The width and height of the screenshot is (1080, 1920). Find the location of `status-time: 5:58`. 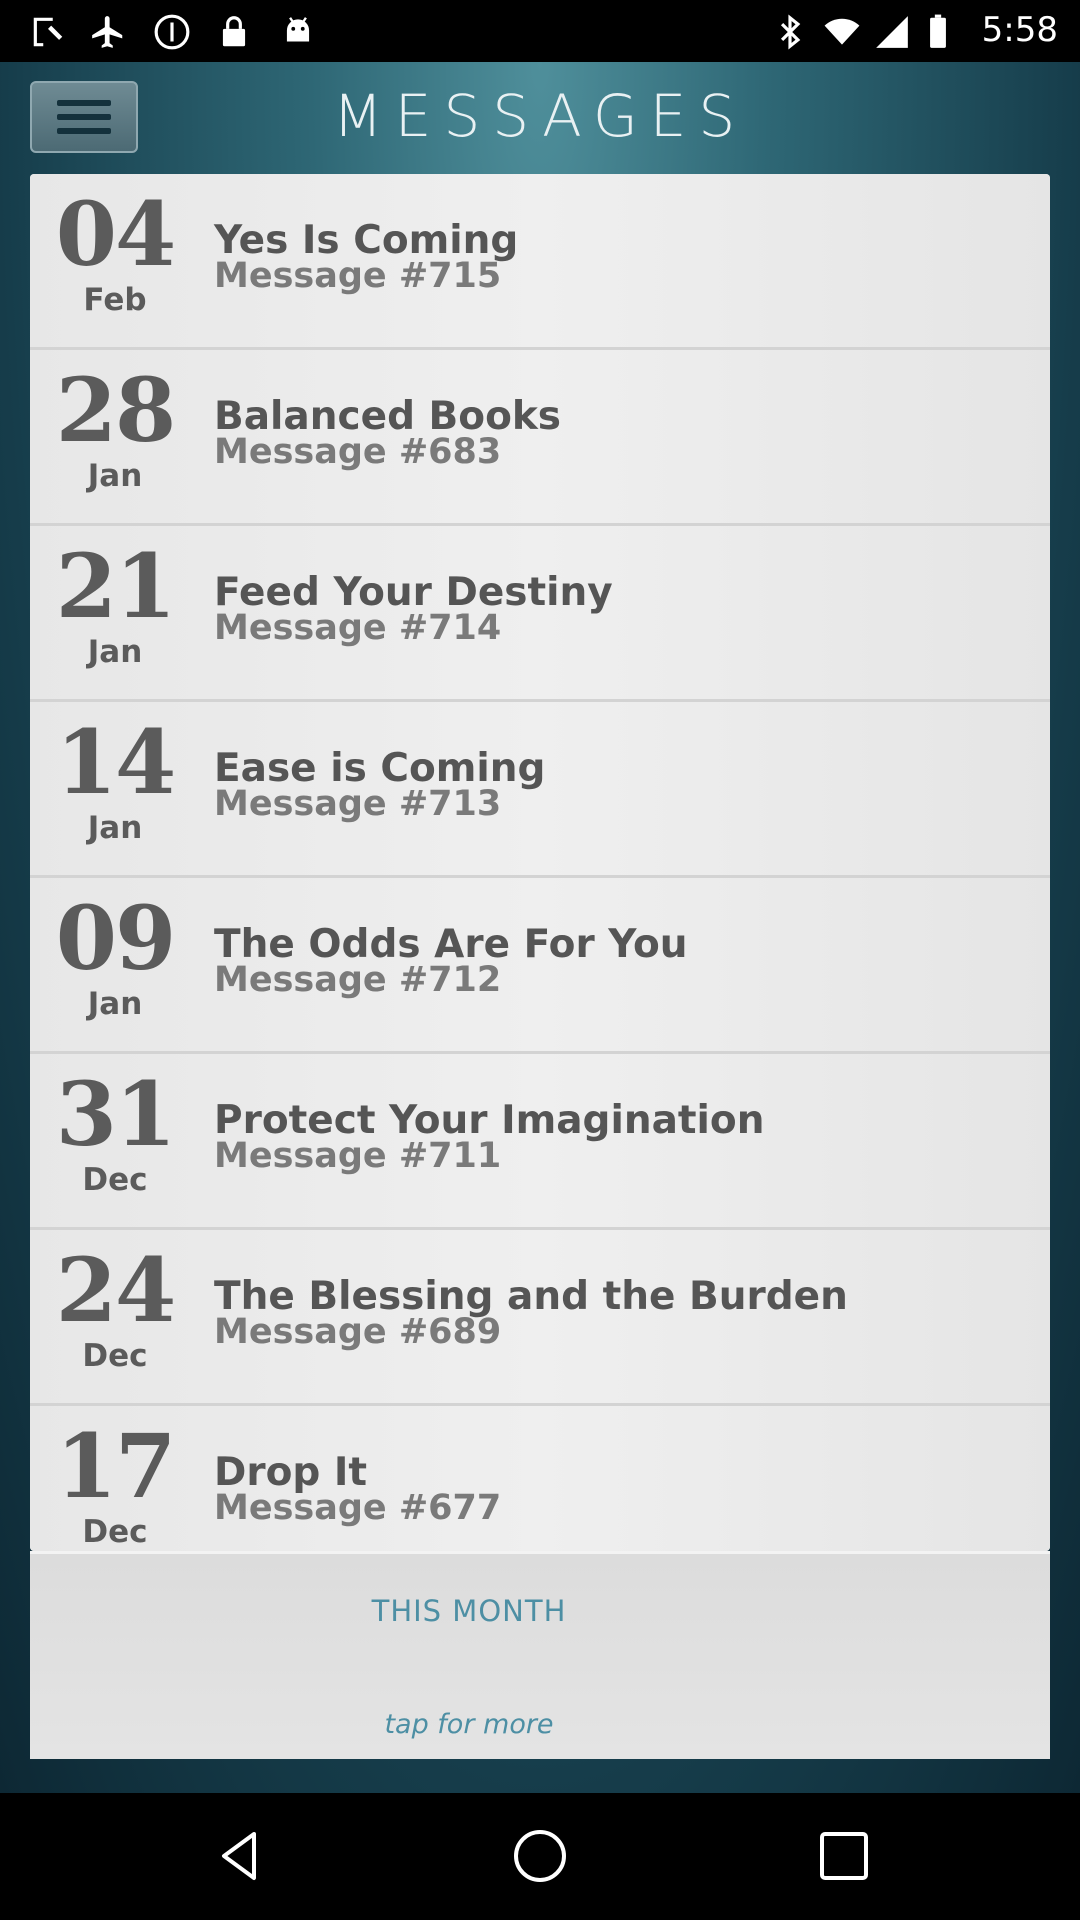

status-time: 5:58 is located at coordinates (1019, 30).